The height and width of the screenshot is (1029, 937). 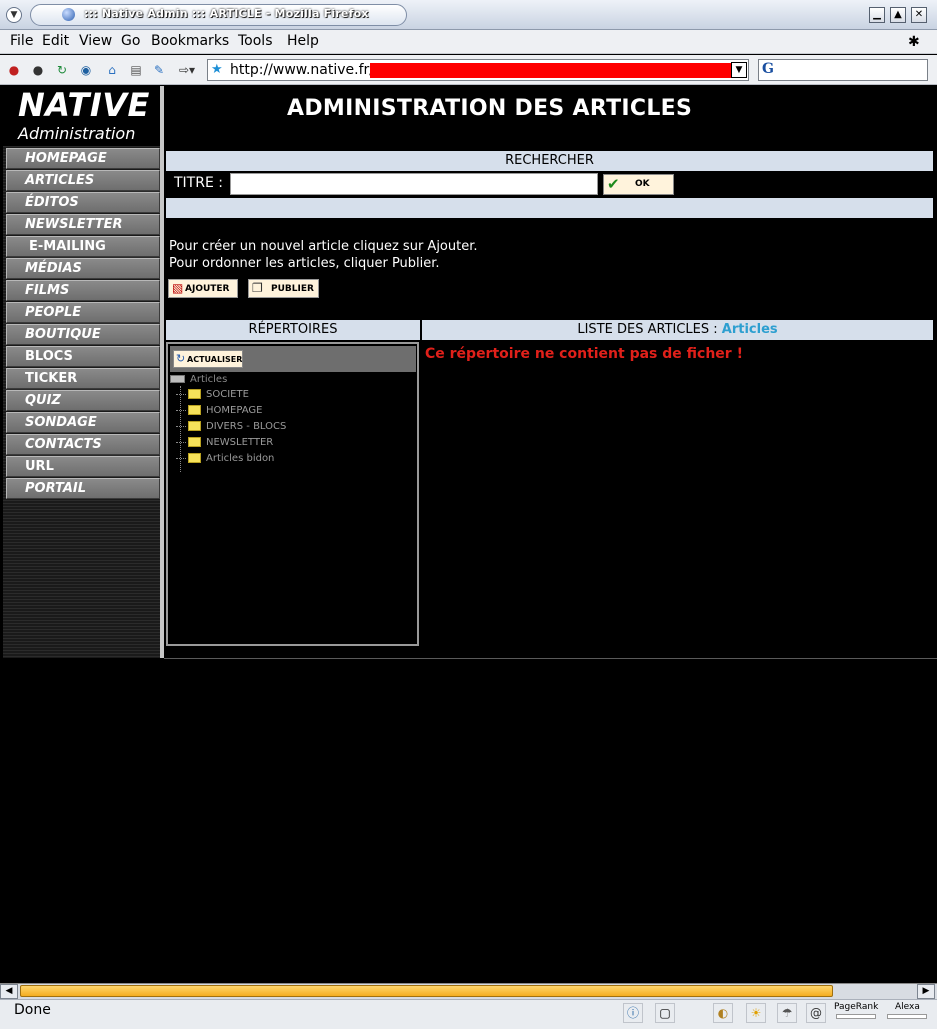 What do you see at coordinates (130, 41) in the screenshot?
I see `menu-go: Go` at bounding box center [130, 41].